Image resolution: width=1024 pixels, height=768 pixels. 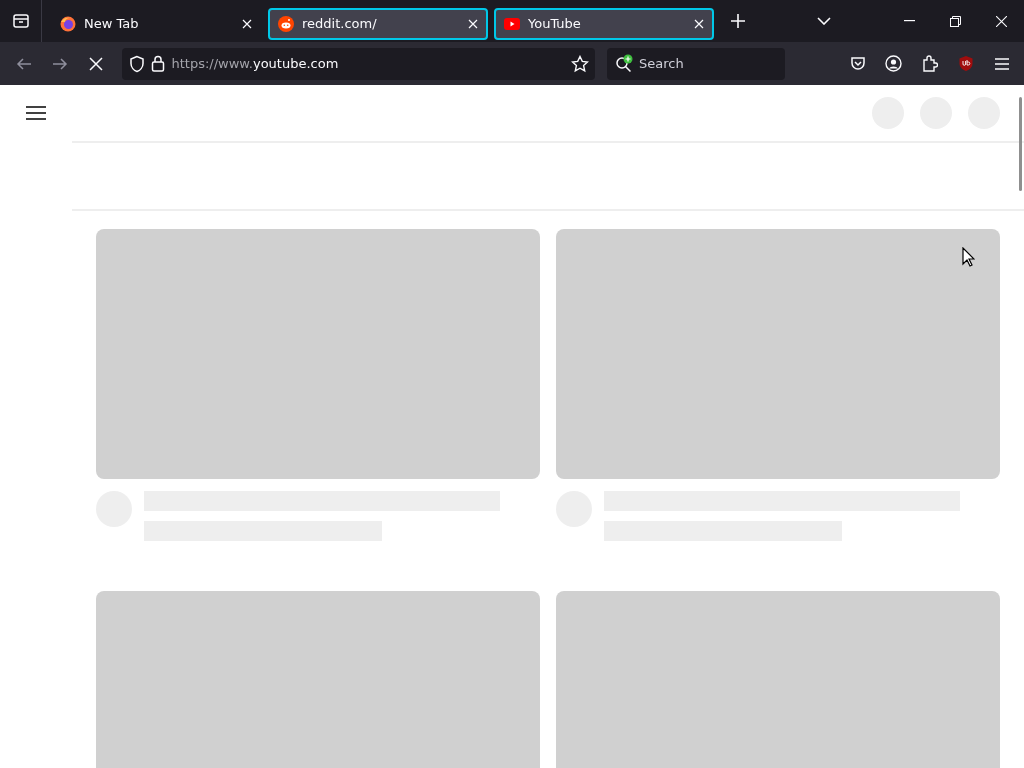 What do you see at coordinates (738, 21) in the screenshot?
I see `plus-icon` at bounding box center [738, 21].